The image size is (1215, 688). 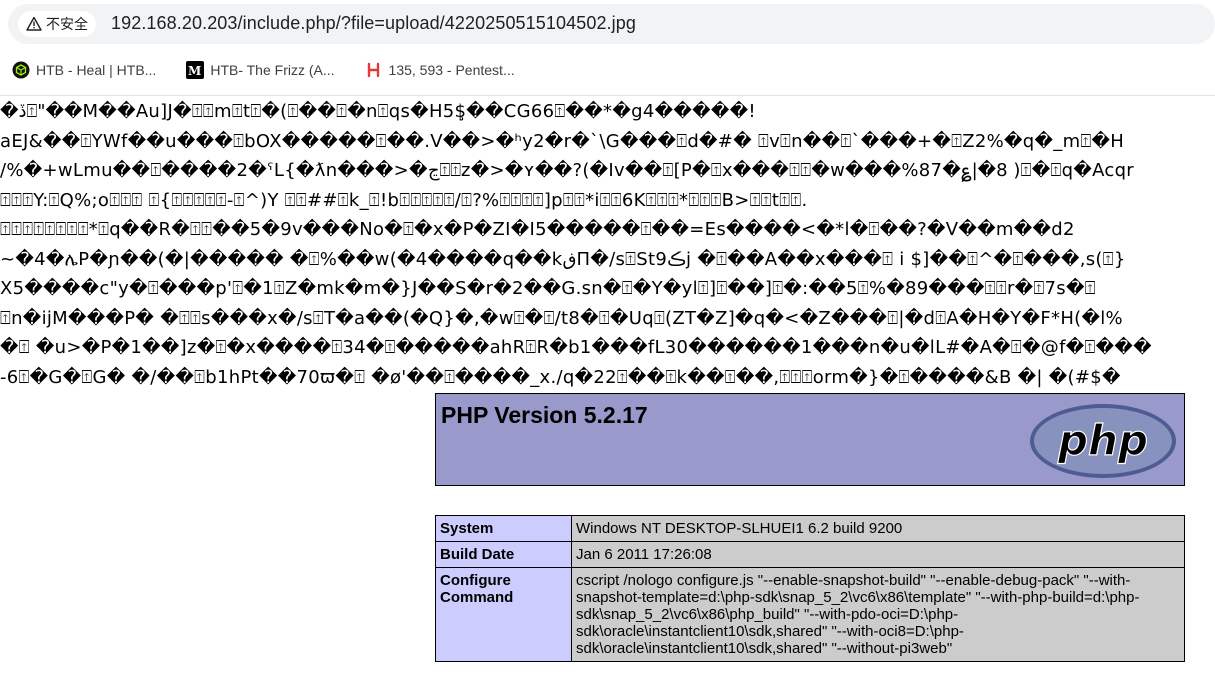 I want to click on row-value: Jan 6 2011 17:26:08, so click(x=878, y=554).